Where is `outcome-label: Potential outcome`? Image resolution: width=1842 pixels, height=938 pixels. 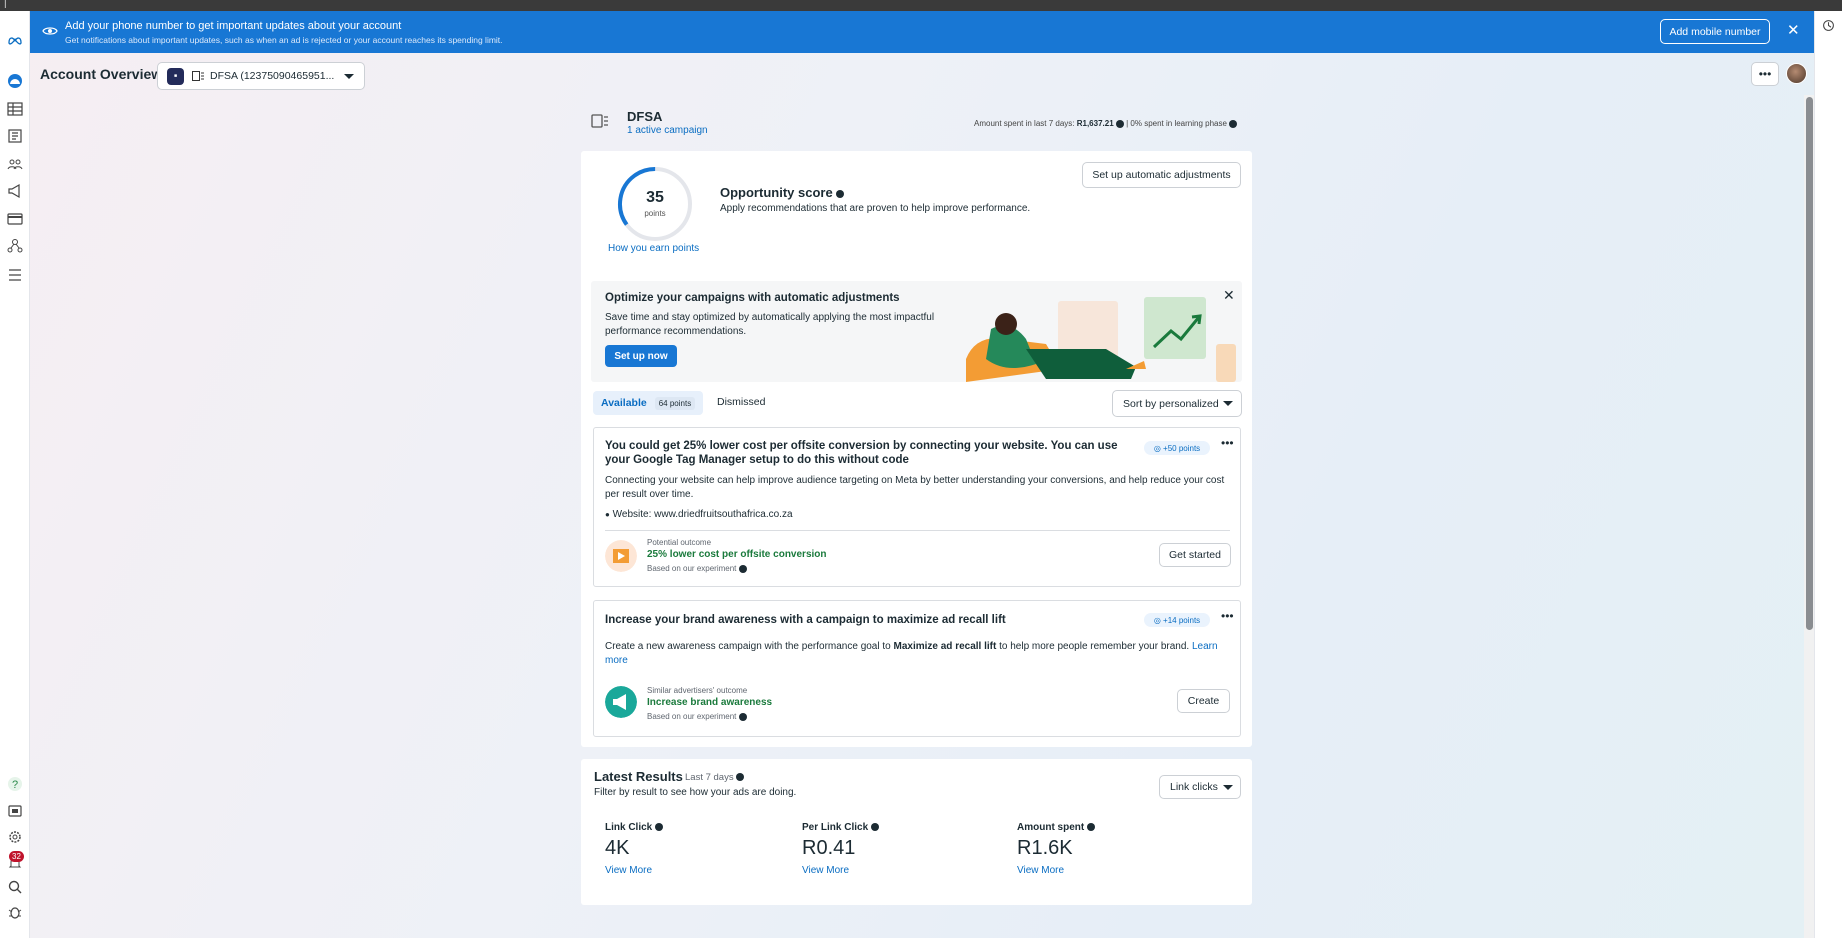 outcome-label: Potential outcome is located at coordinates (679, 542).